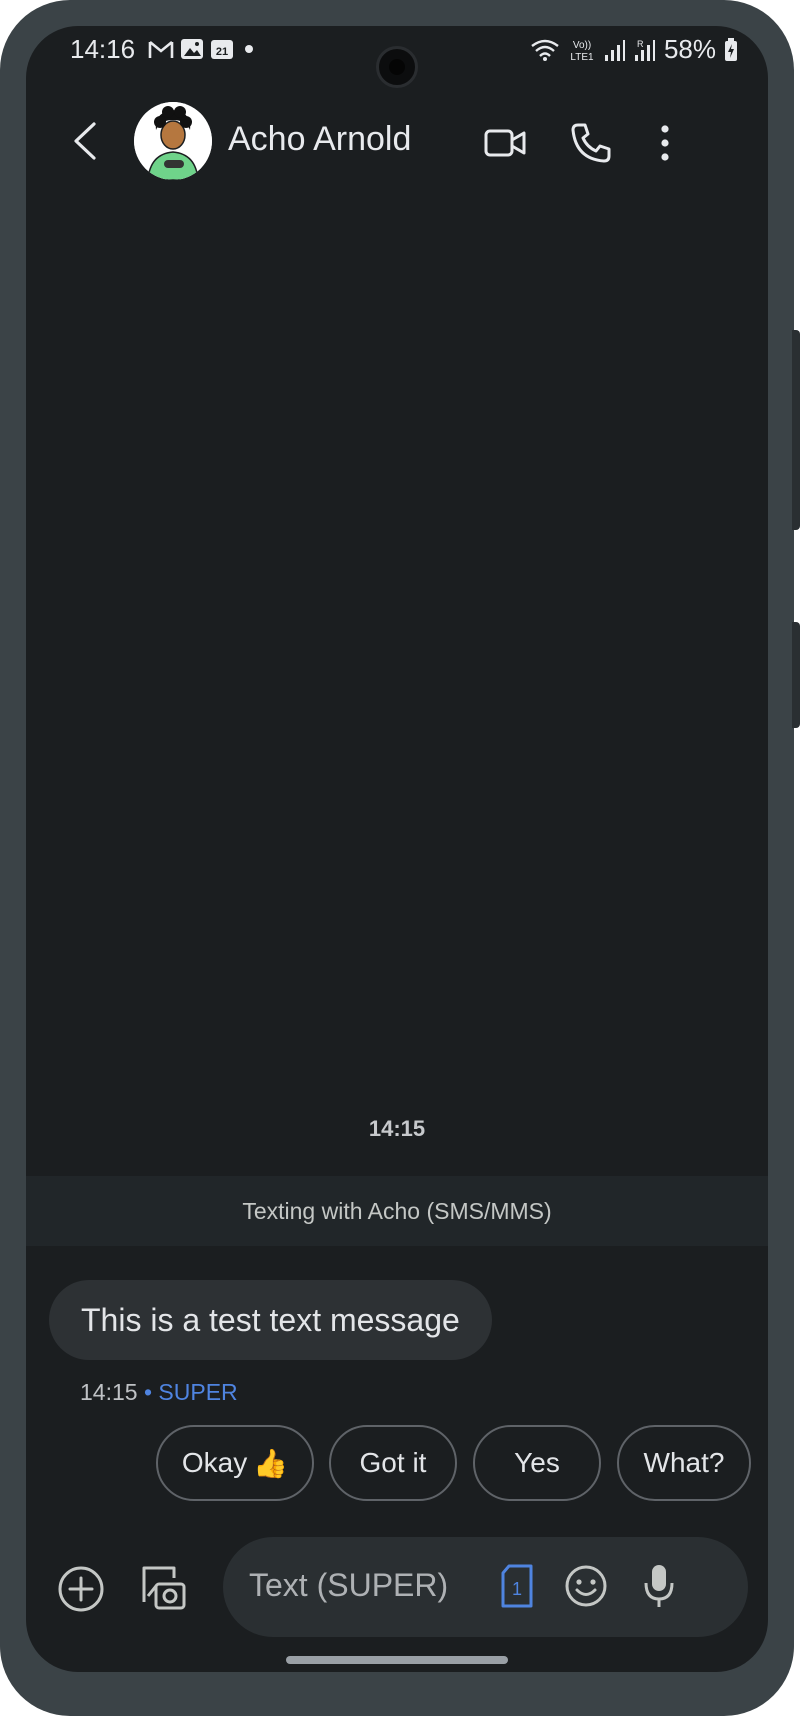 The height and width of the screenshot is (1716, 800). Describe the element at coordinates (162, 1588) in the screenshot. I see `gallery-camera-icon` at that location.